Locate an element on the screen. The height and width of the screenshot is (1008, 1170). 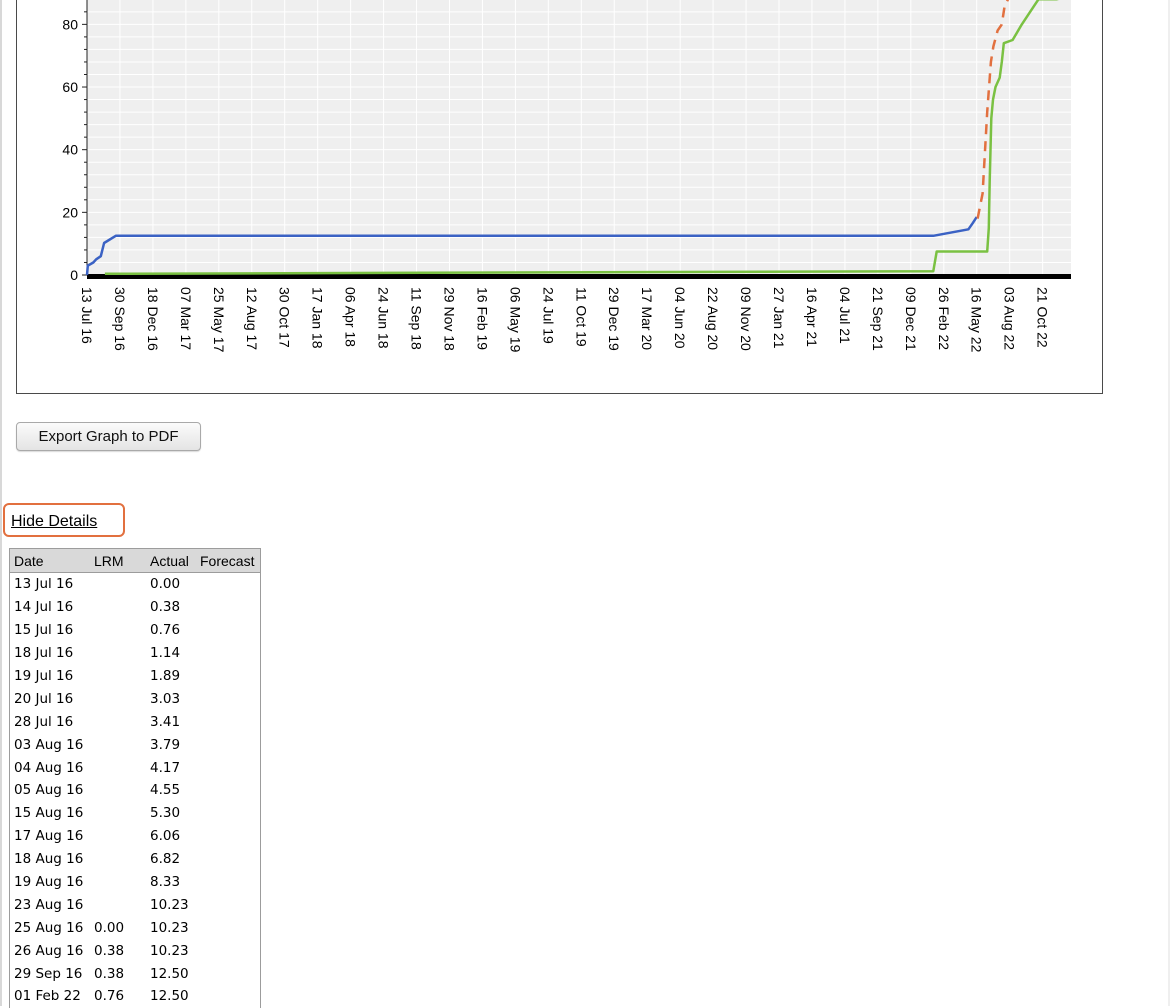
table-row: 20 Jul 16 3.03 is located at coordinates (135, 698).